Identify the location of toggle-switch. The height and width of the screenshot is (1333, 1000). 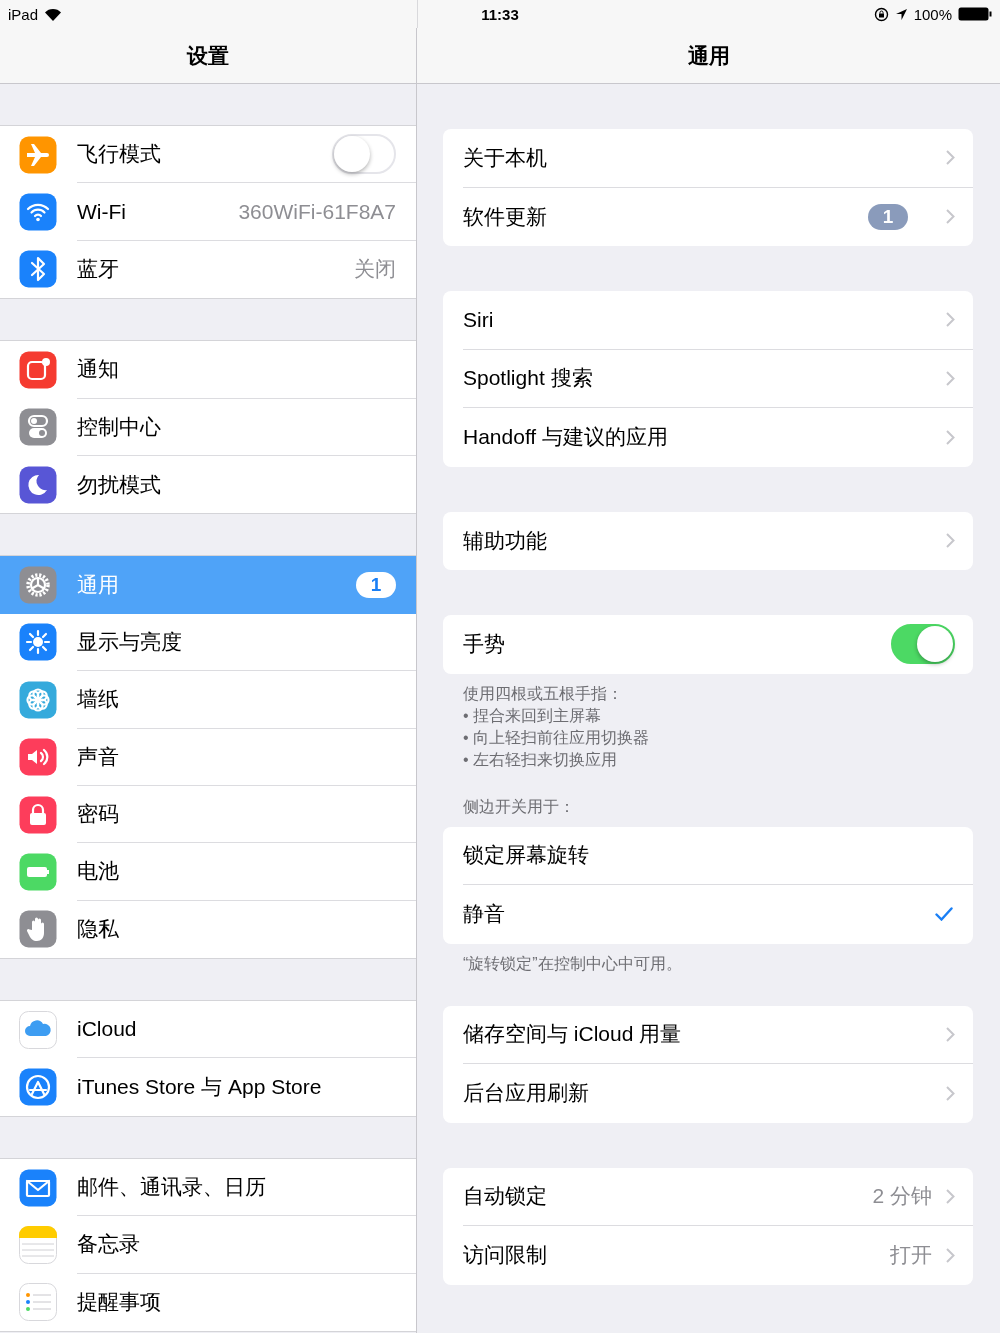
(923, 644).